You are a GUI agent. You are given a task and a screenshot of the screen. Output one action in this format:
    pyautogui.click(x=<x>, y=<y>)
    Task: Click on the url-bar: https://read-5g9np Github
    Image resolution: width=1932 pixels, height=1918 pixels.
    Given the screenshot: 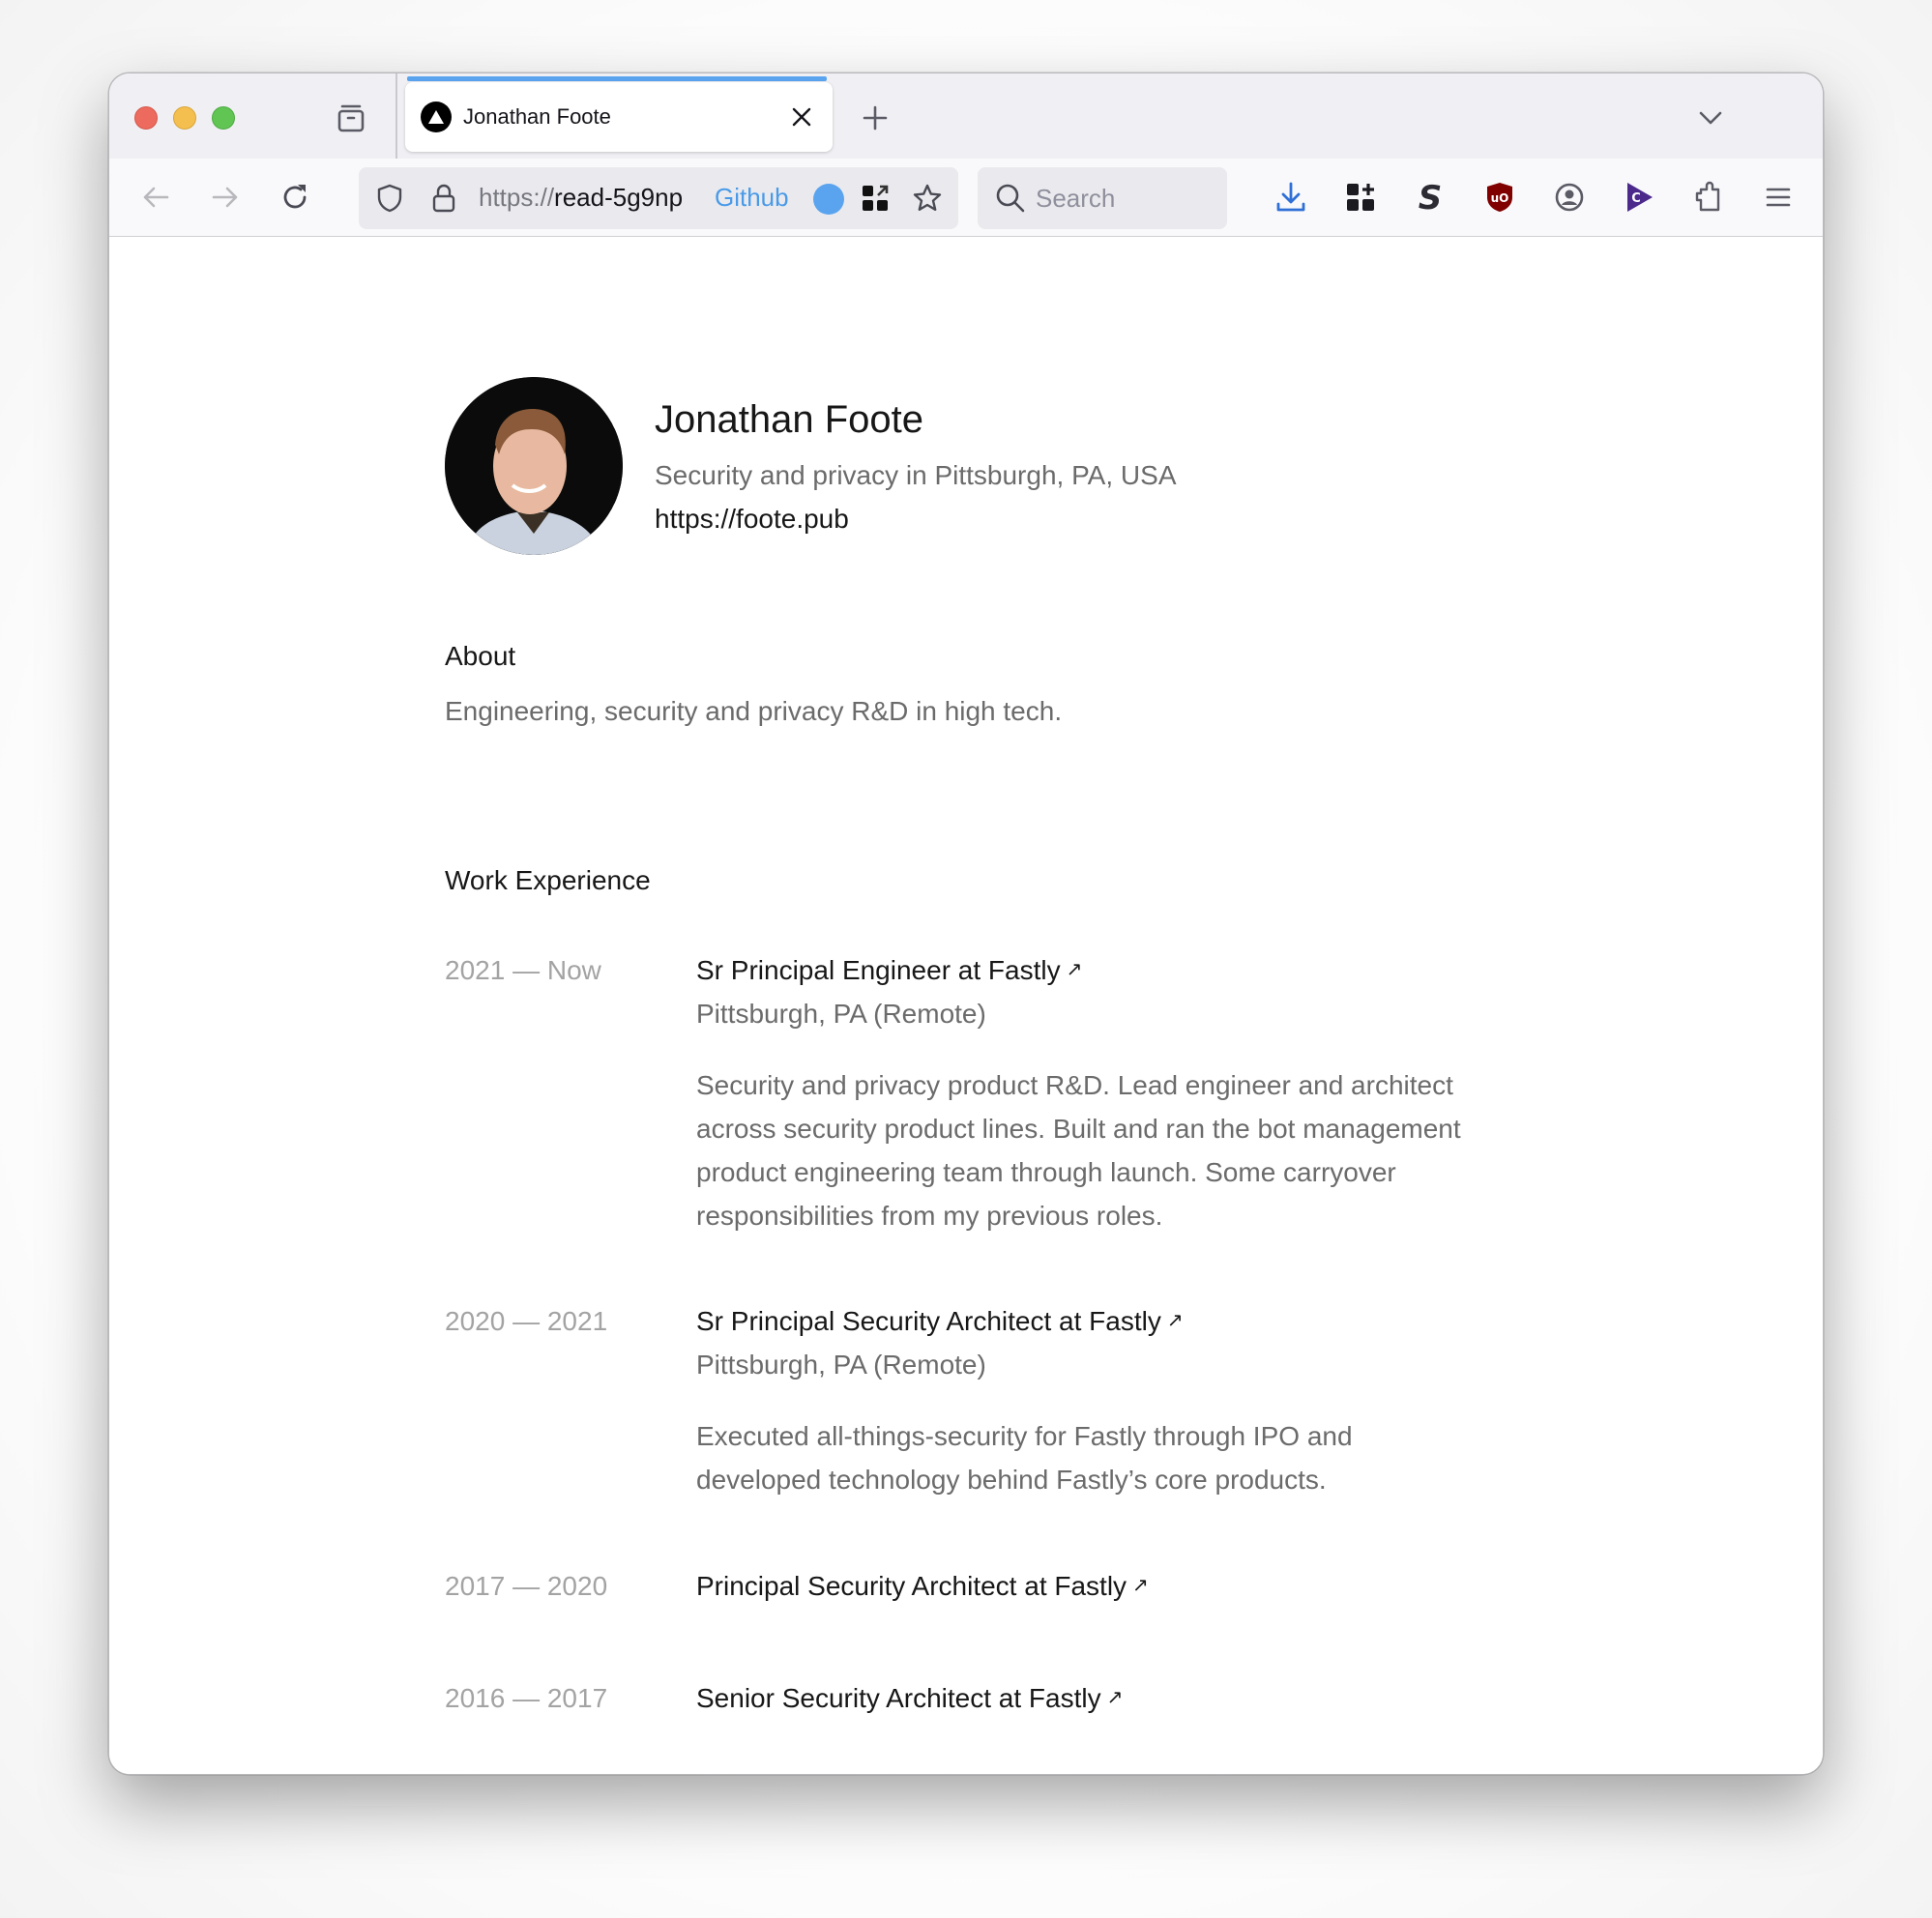 What is the action you would take?
    pyautogui.click(x=658, y=198)
    